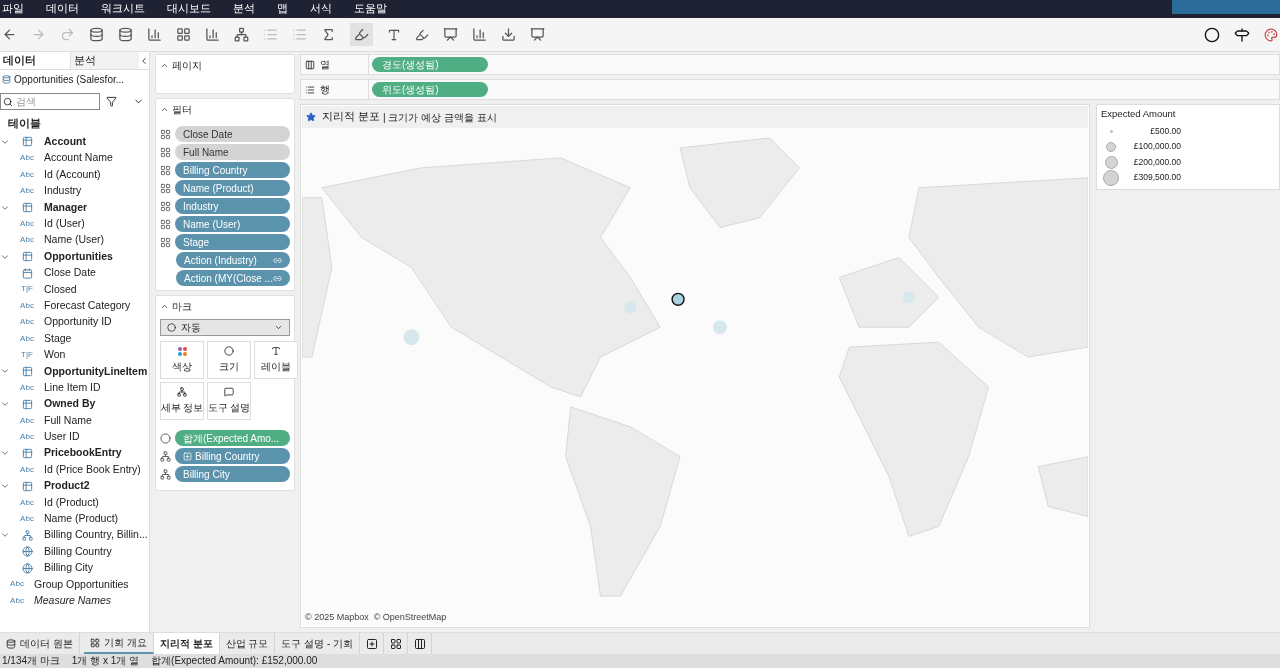 Image resolution: width=1280 pixels, height=668 pixels. What do you see at coordinates (422, 34) in the screenshot?
I see `pen-icon` at bounding box center [422, 34].